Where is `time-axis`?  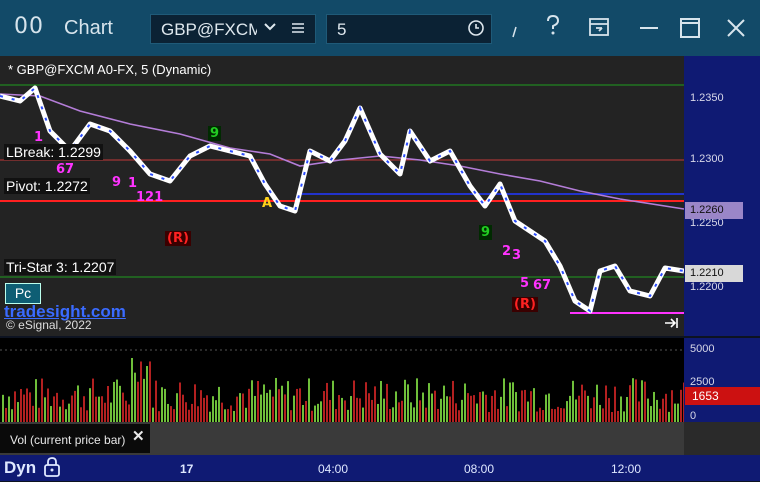
time-axis is located at coordinates (380, 468).